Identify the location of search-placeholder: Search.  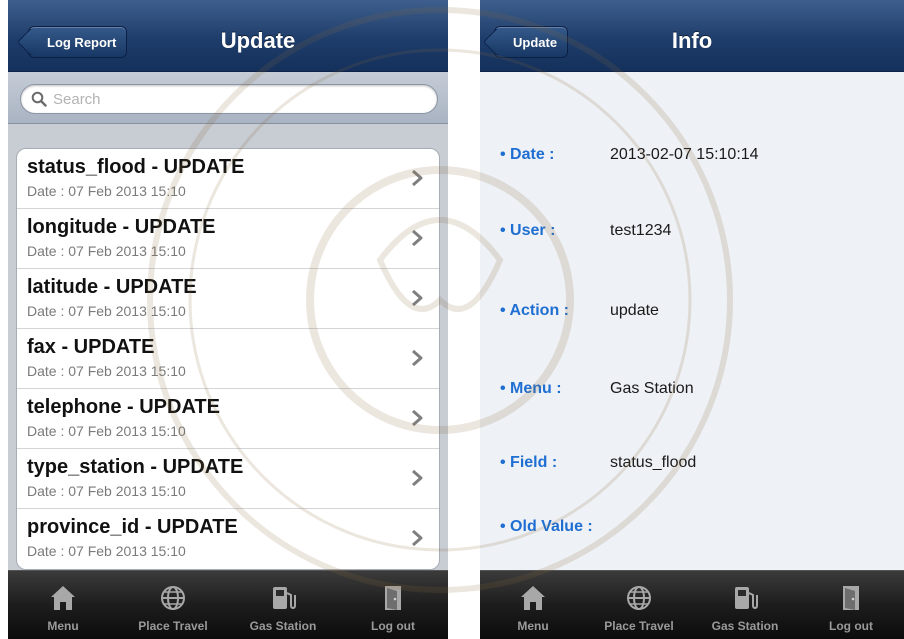
(77, 99).